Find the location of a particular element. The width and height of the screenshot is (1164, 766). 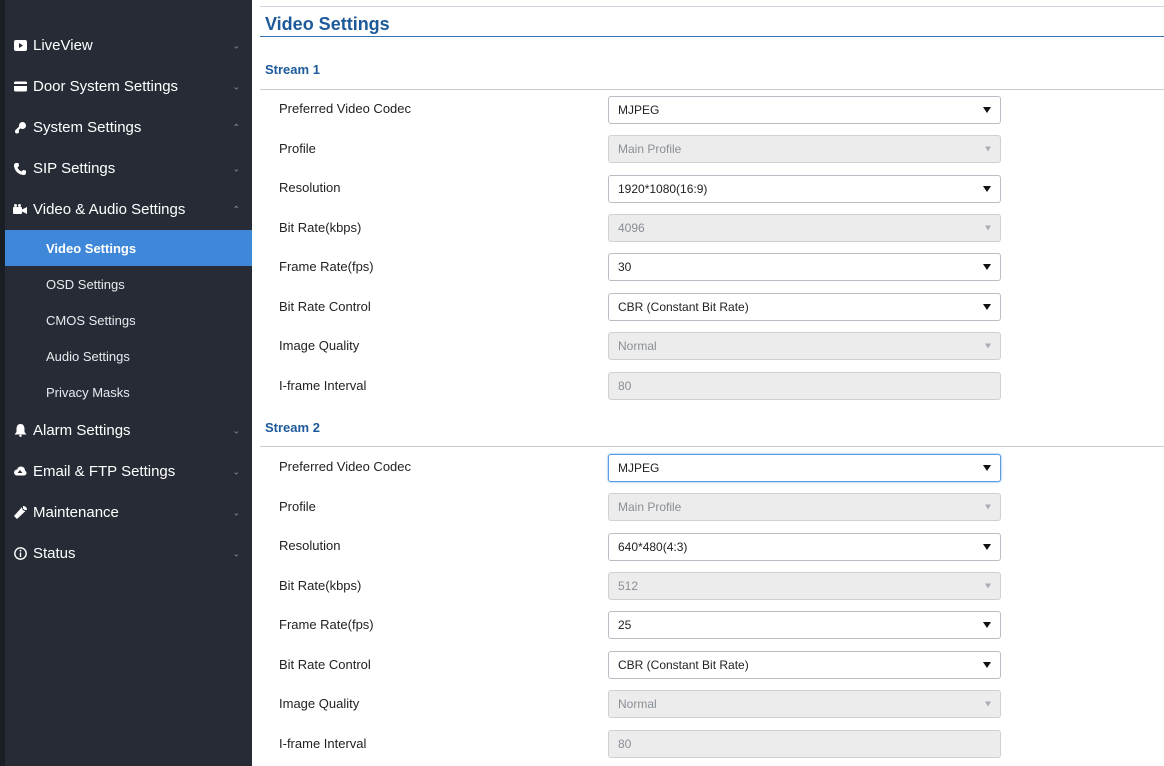

stream2-image-quality-select: Normal is located at coordinates (804, 704).